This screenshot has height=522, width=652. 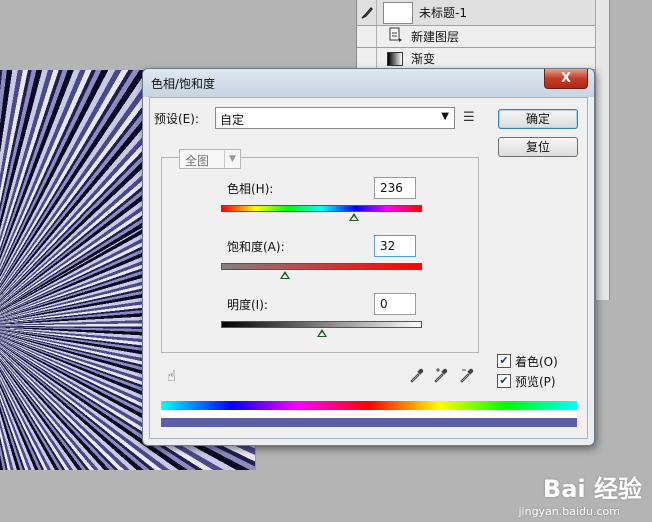 I want to click on eyedropper-icon, so click(x=418, y=376).